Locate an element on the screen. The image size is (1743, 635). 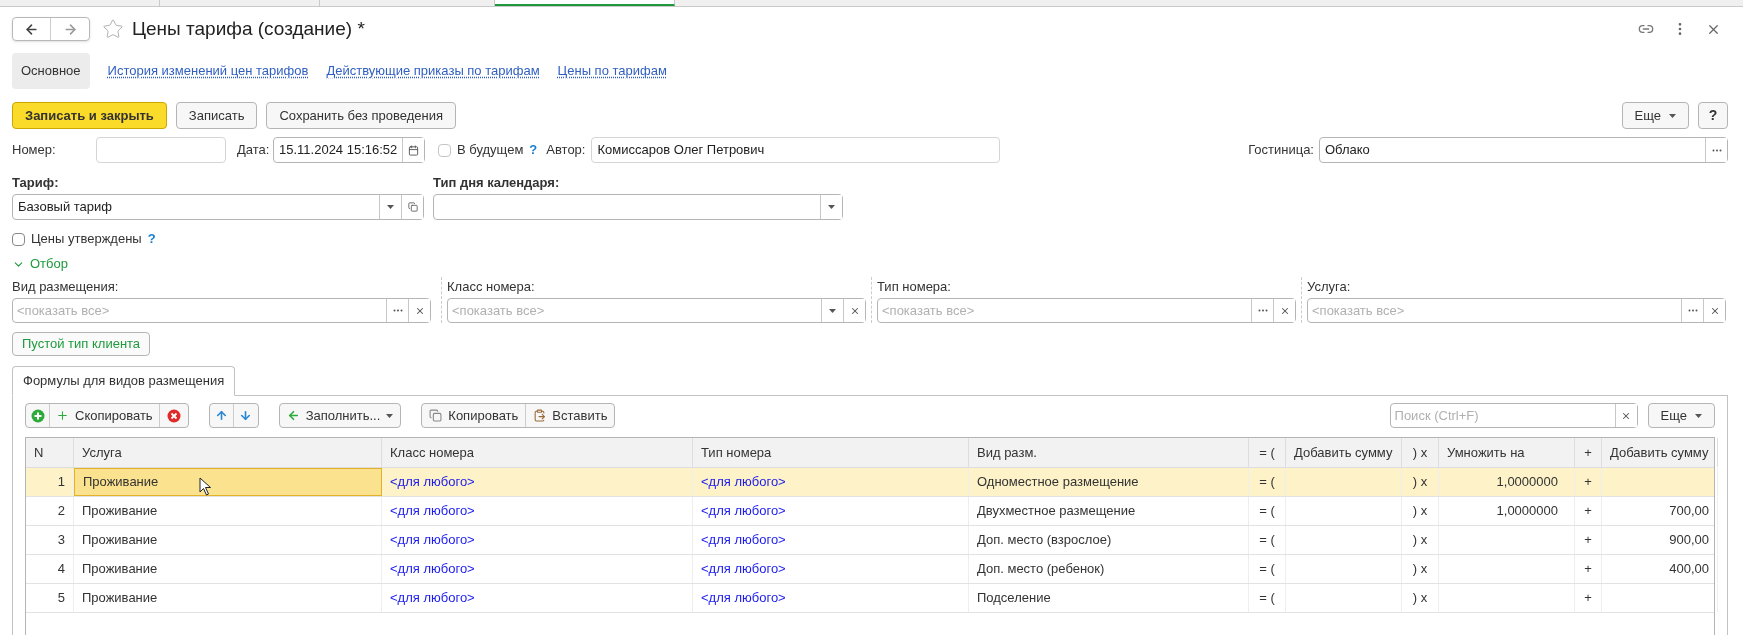
plus-icon is located at coordinates (62, 415).